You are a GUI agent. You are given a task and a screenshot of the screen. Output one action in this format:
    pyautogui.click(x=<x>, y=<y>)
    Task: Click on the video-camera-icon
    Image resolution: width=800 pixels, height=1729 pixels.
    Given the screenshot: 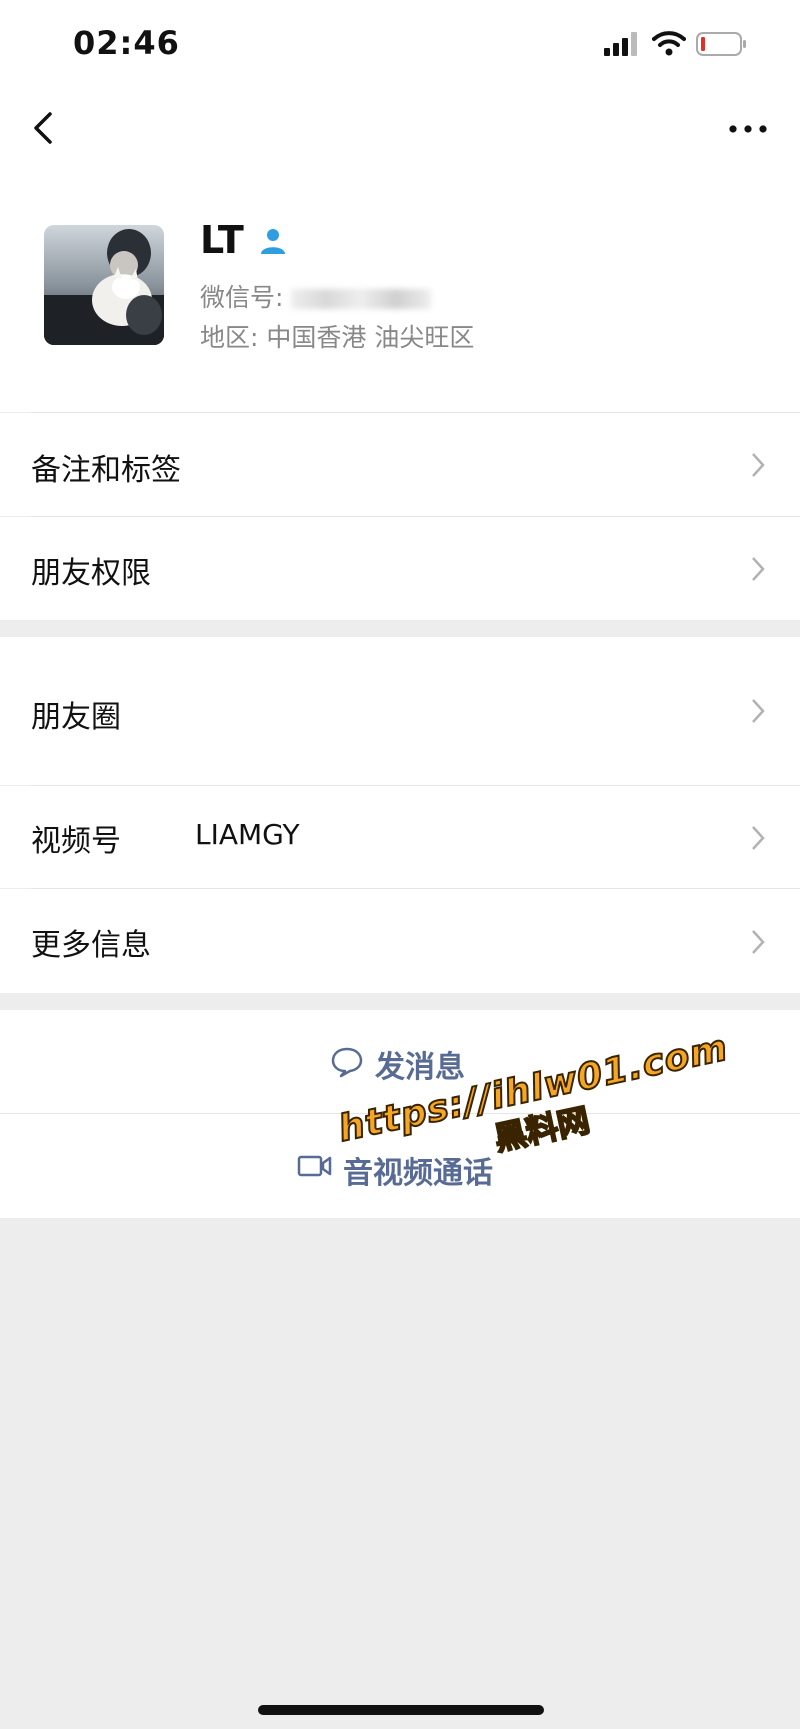 What is the action you would take?
    pyautogui.click(x=314, y=1166)
    